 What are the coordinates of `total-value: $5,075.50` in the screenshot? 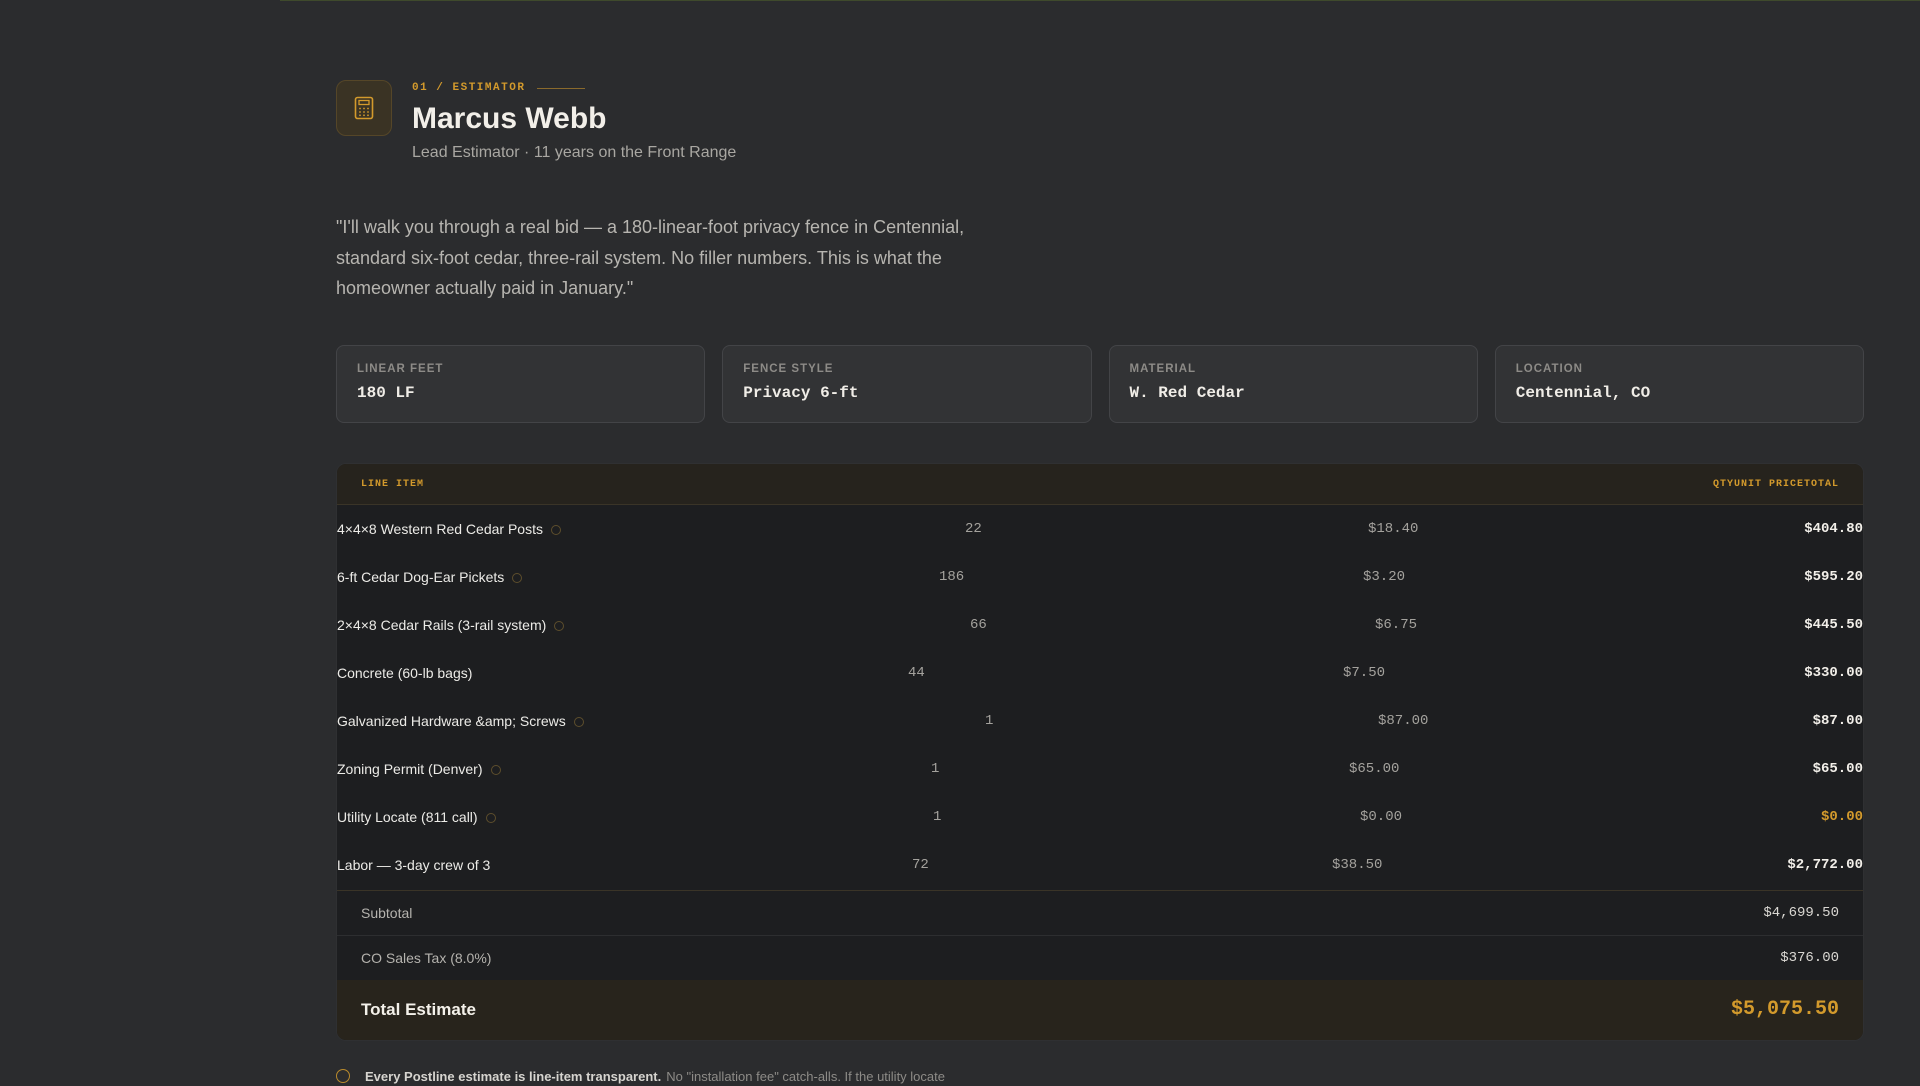 It's located at (1784, 1009).